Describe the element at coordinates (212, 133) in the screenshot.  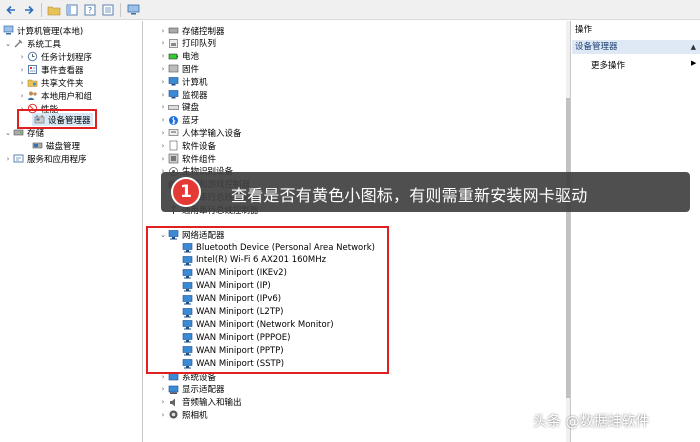
I see `device-label: 人体学输入设备` at that location.